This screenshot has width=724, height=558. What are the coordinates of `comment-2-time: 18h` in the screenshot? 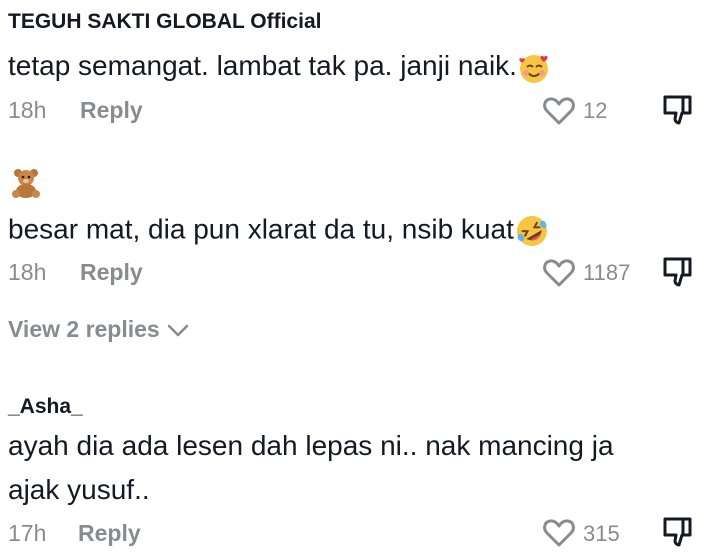 It's located at (27, 272).